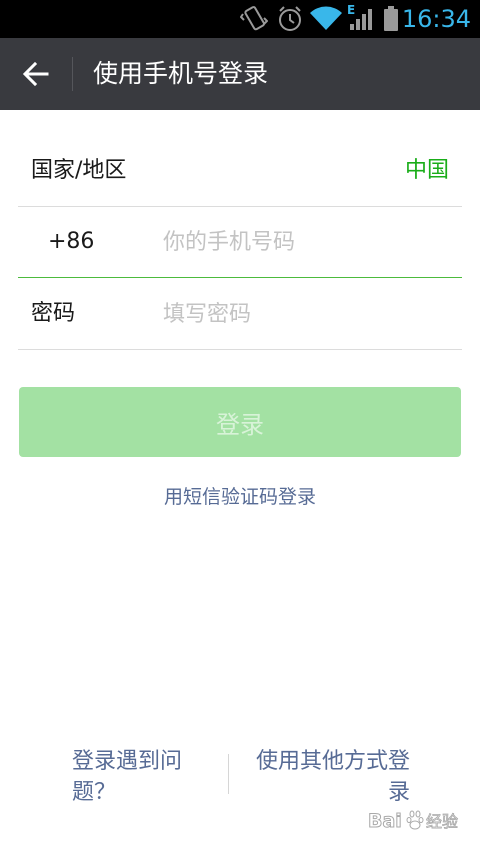 The width and height of the screenshot is (480, 854). Describe the element at coordinates (308, 314) in the screenshot. I see `password-input` at that location.